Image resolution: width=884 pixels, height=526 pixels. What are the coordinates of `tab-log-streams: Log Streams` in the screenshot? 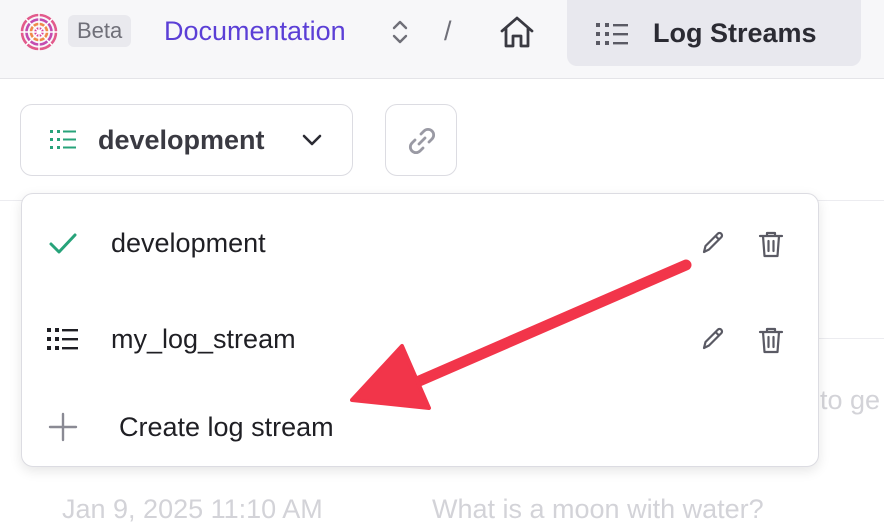 It's located at (714, 33).